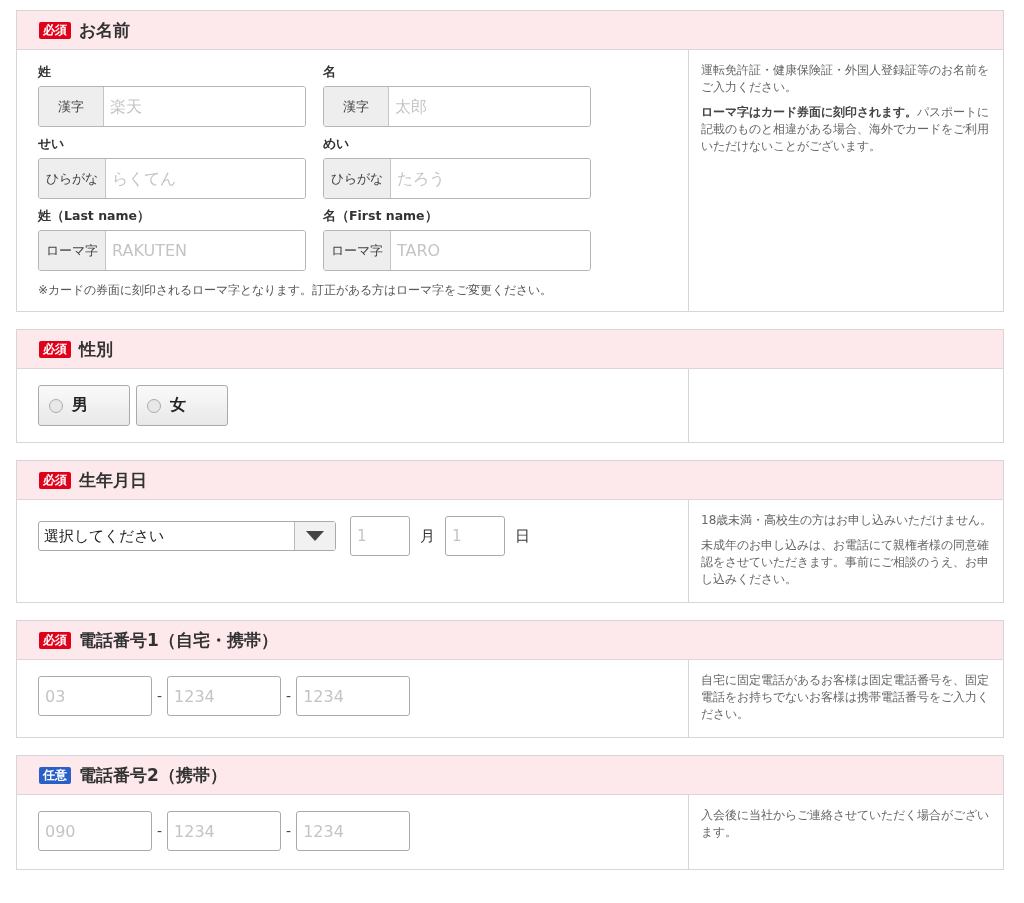 The width and height of the screenshot is (1024, 903). Describe the element at coordinates (845, 562) in the screenshot. I see `note-text: 未成年のお申し込みは、お電話にて親権者様の同意確認をさせていただきます。事前にご相談のうえ、お申し込みください。` at that location.